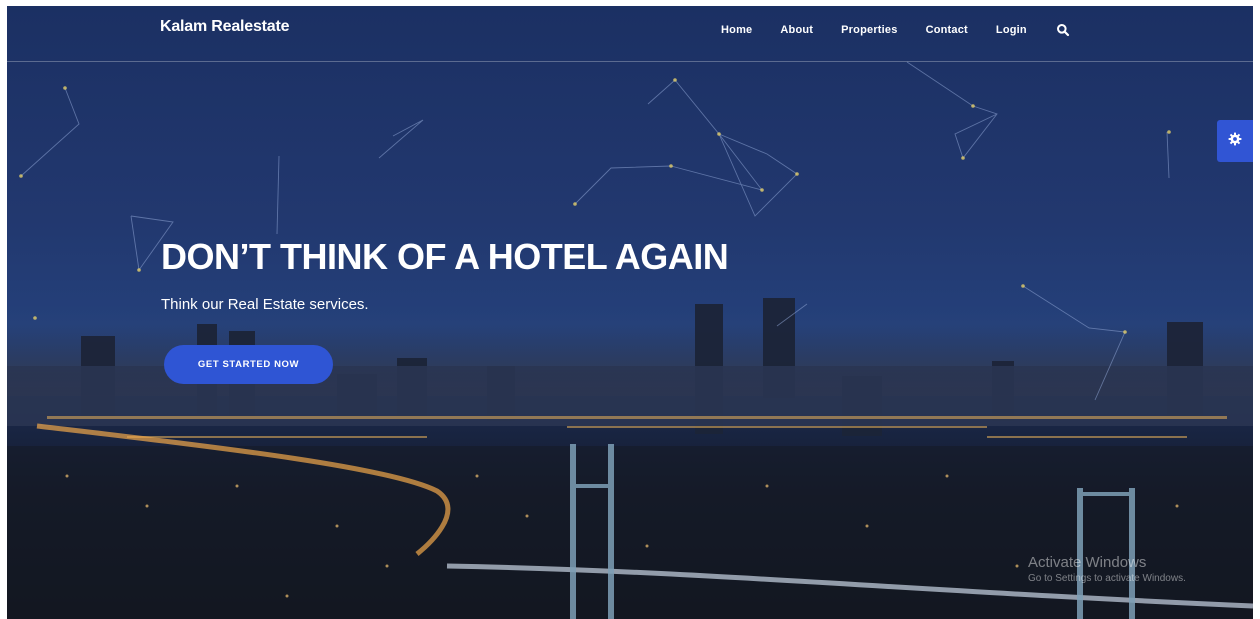  I want to click on watermark-subtitle: Go to Settings to activate Windows., so click(1107, 578).